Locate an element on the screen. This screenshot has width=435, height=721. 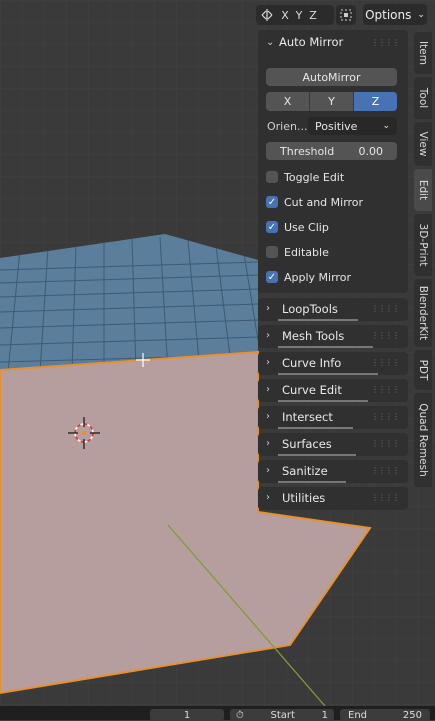
panel-surfaces: › Surfaces ⋮⋮⋮⋮ is located at coordinates (333, 444).